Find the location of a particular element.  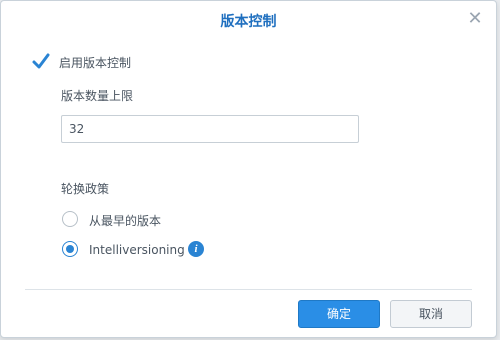

footer-divider is located at coordinates (248, 289).